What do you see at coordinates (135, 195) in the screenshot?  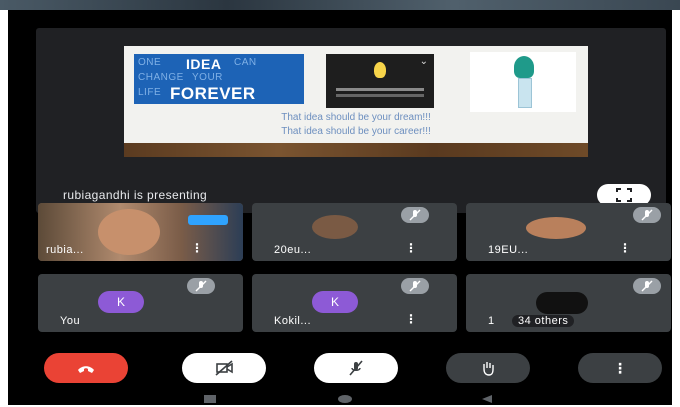 I see `presenting-label: rubiagandhi is presenting` at bounding box center [135, 195].